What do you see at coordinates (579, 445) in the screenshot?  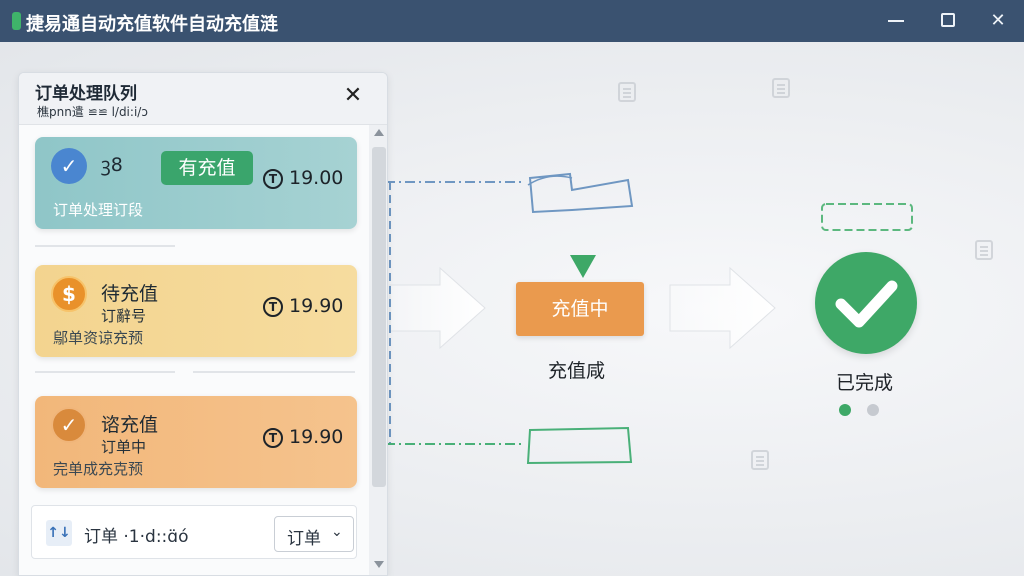 I see `green-sketch-box` at bounding box center [579, 445].